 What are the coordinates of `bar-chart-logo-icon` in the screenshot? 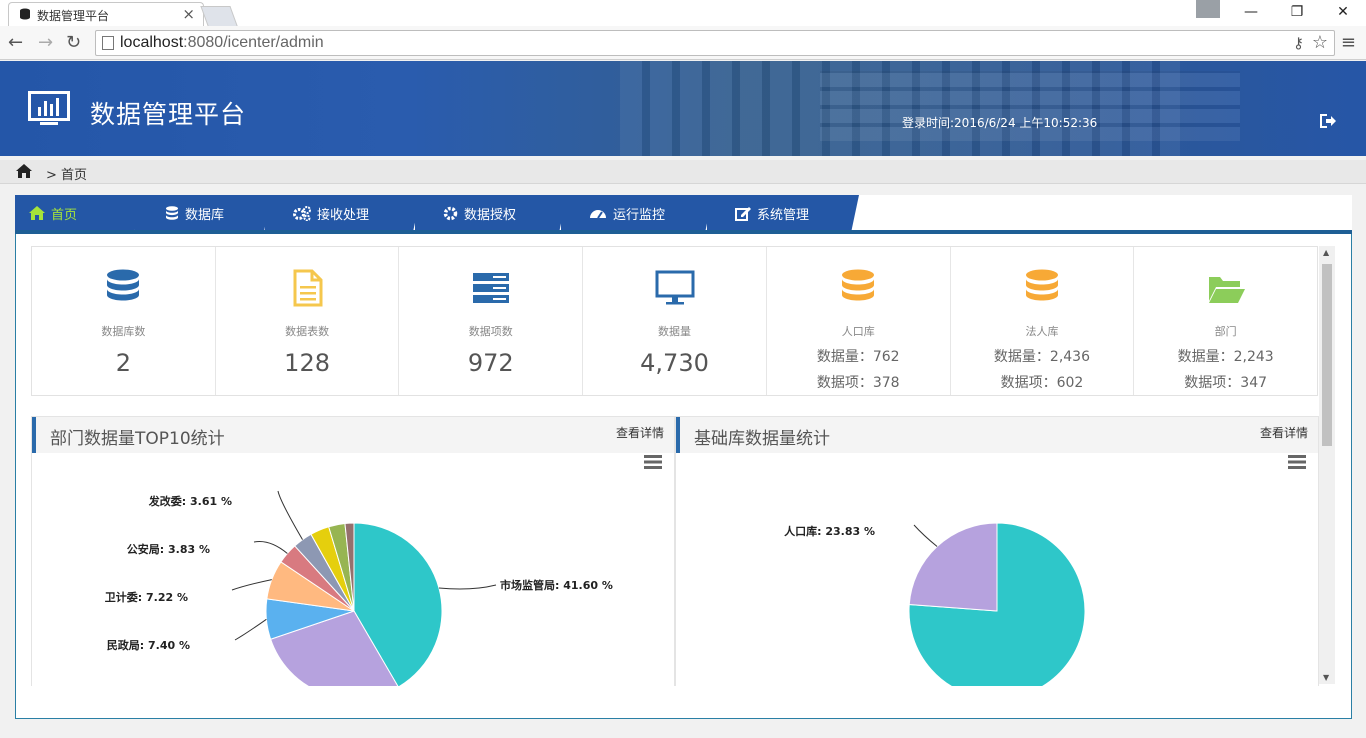 It's located at (49, 108).